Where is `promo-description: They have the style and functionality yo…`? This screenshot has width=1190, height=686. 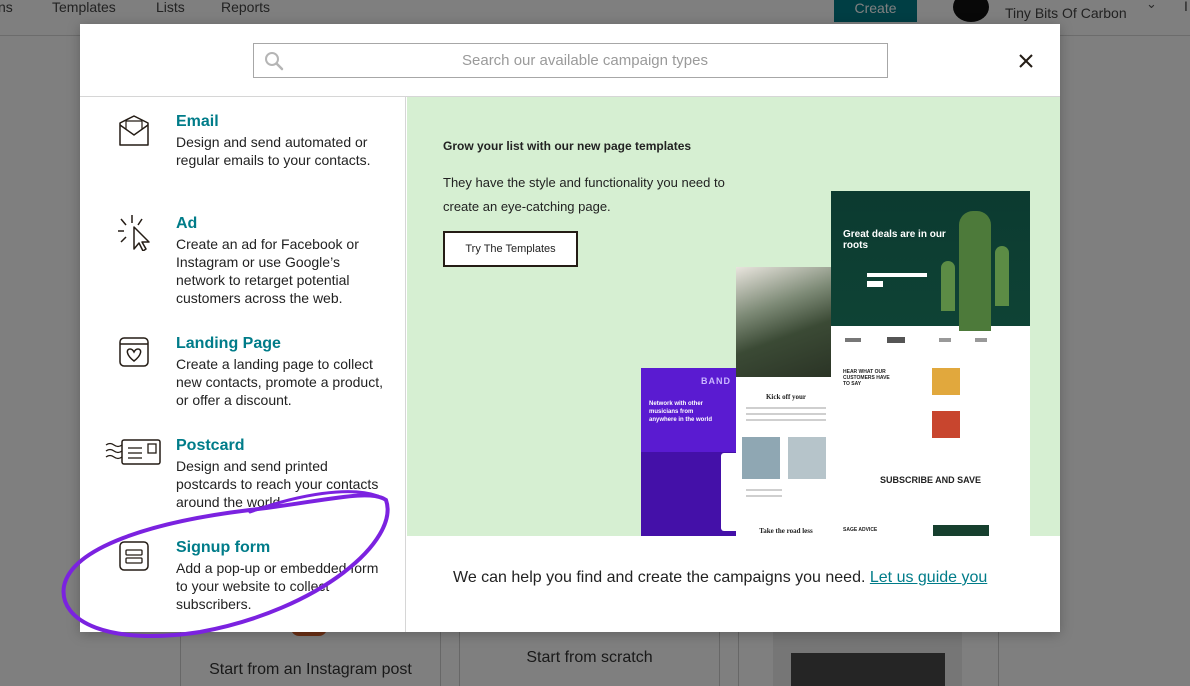 promo-description: They have the style and functionality yo… is located at coordinates (584, 194).